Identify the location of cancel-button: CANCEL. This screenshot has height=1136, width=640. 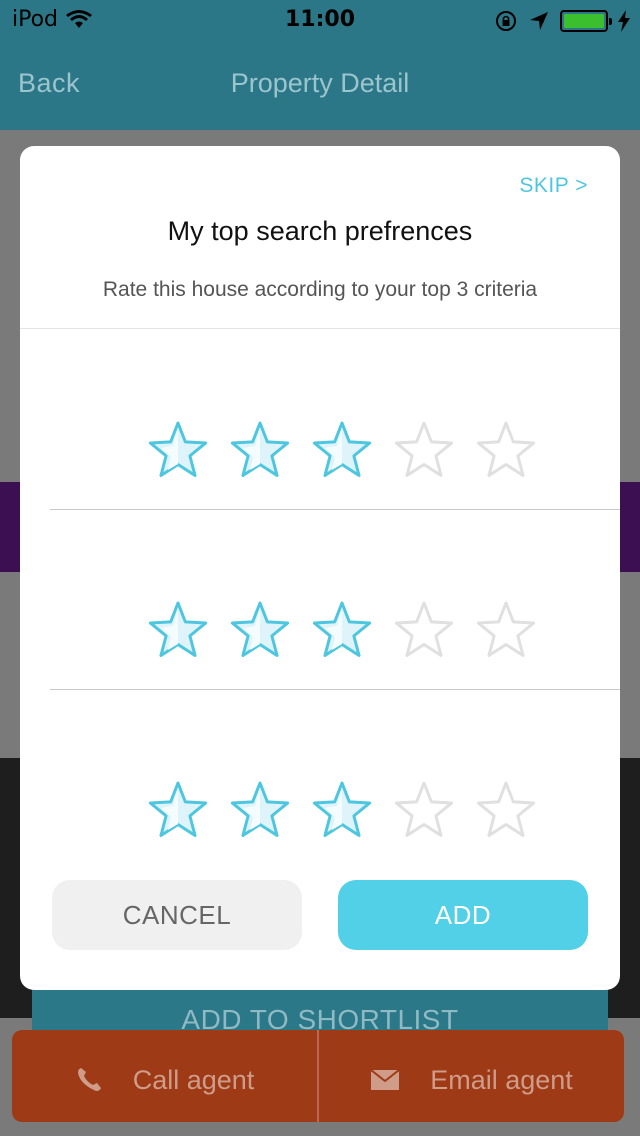
(177, 915).